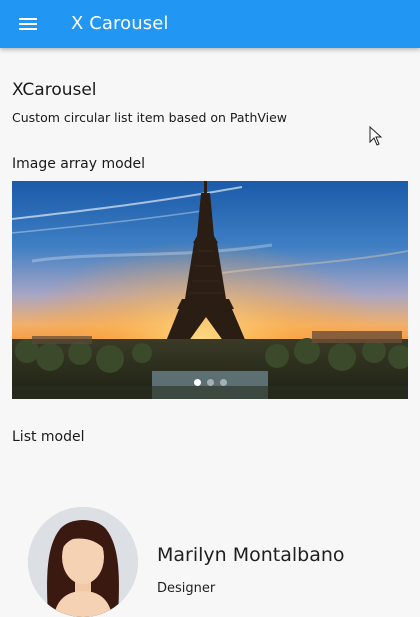  I want to click on page-heading: XCarousel, so click(54, 90).